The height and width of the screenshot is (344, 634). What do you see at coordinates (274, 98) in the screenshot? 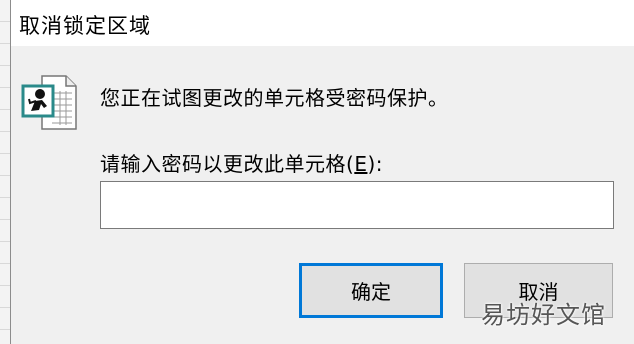
I see `protection-message: 您正在试图更改的单元格受密码保护。` at bounding box center [274, 98].